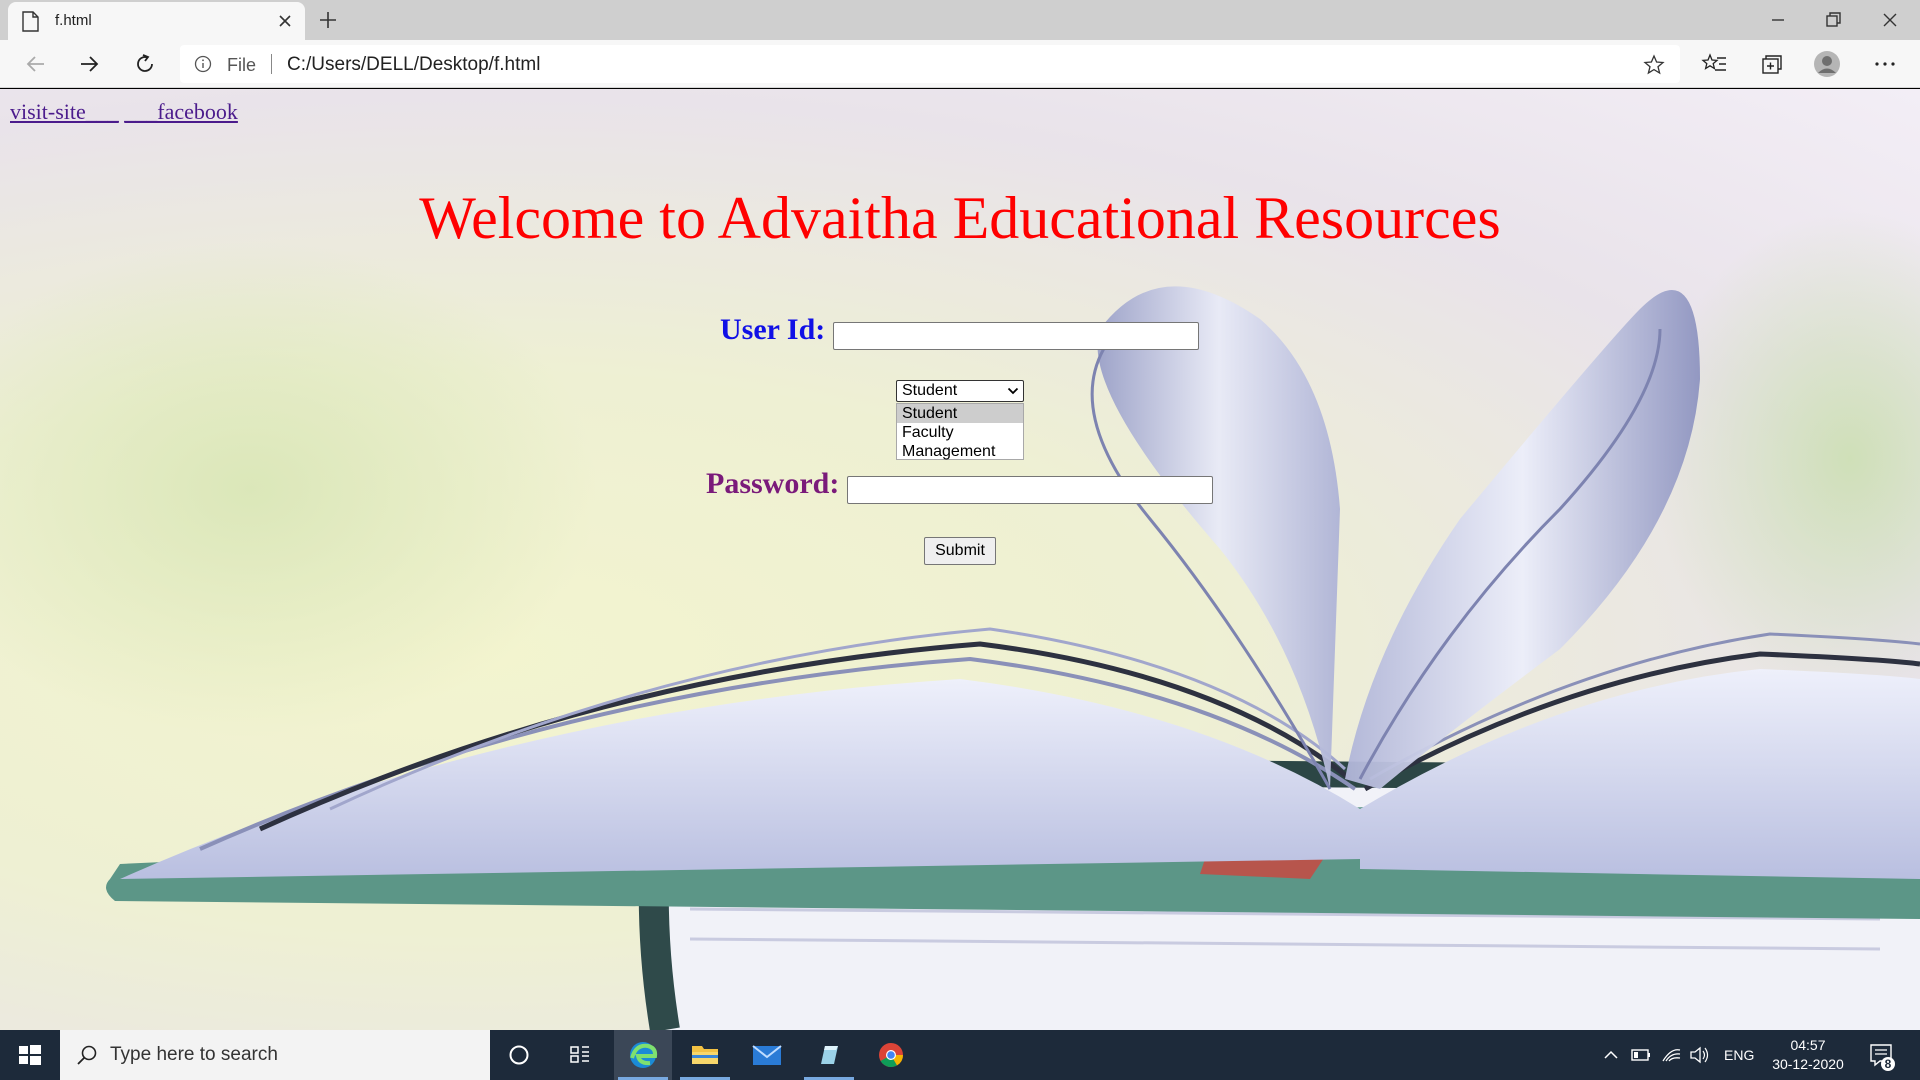  I want to click on cortana-button, so click(519, 1055).